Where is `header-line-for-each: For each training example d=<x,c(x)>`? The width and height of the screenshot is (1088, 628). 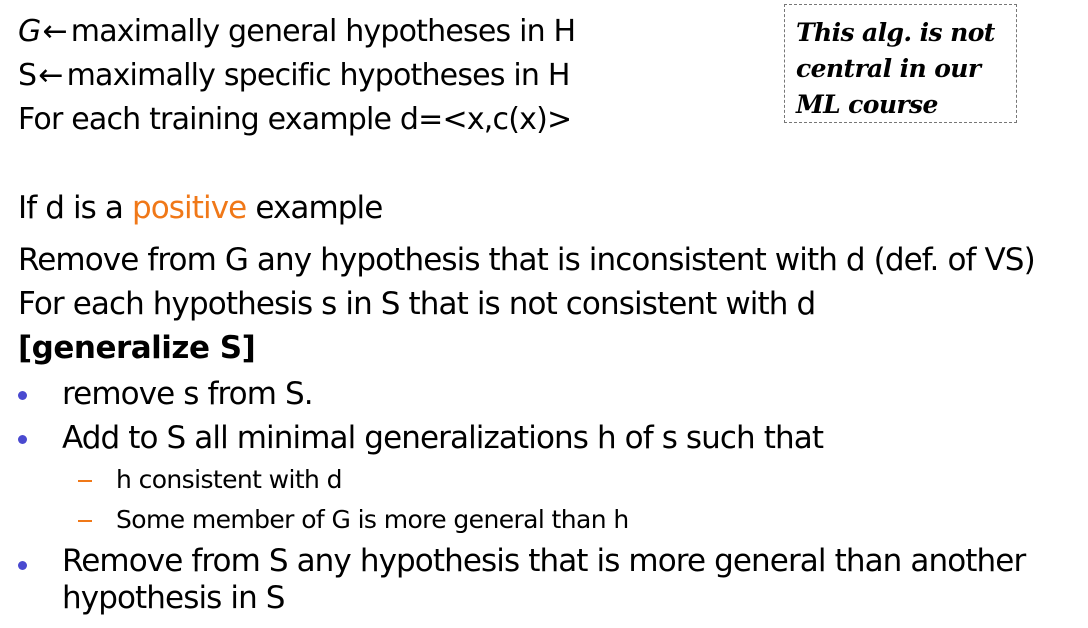
header-line-for-each: For each training example d=<x,c(x)> is located at coordinates (295, 119).